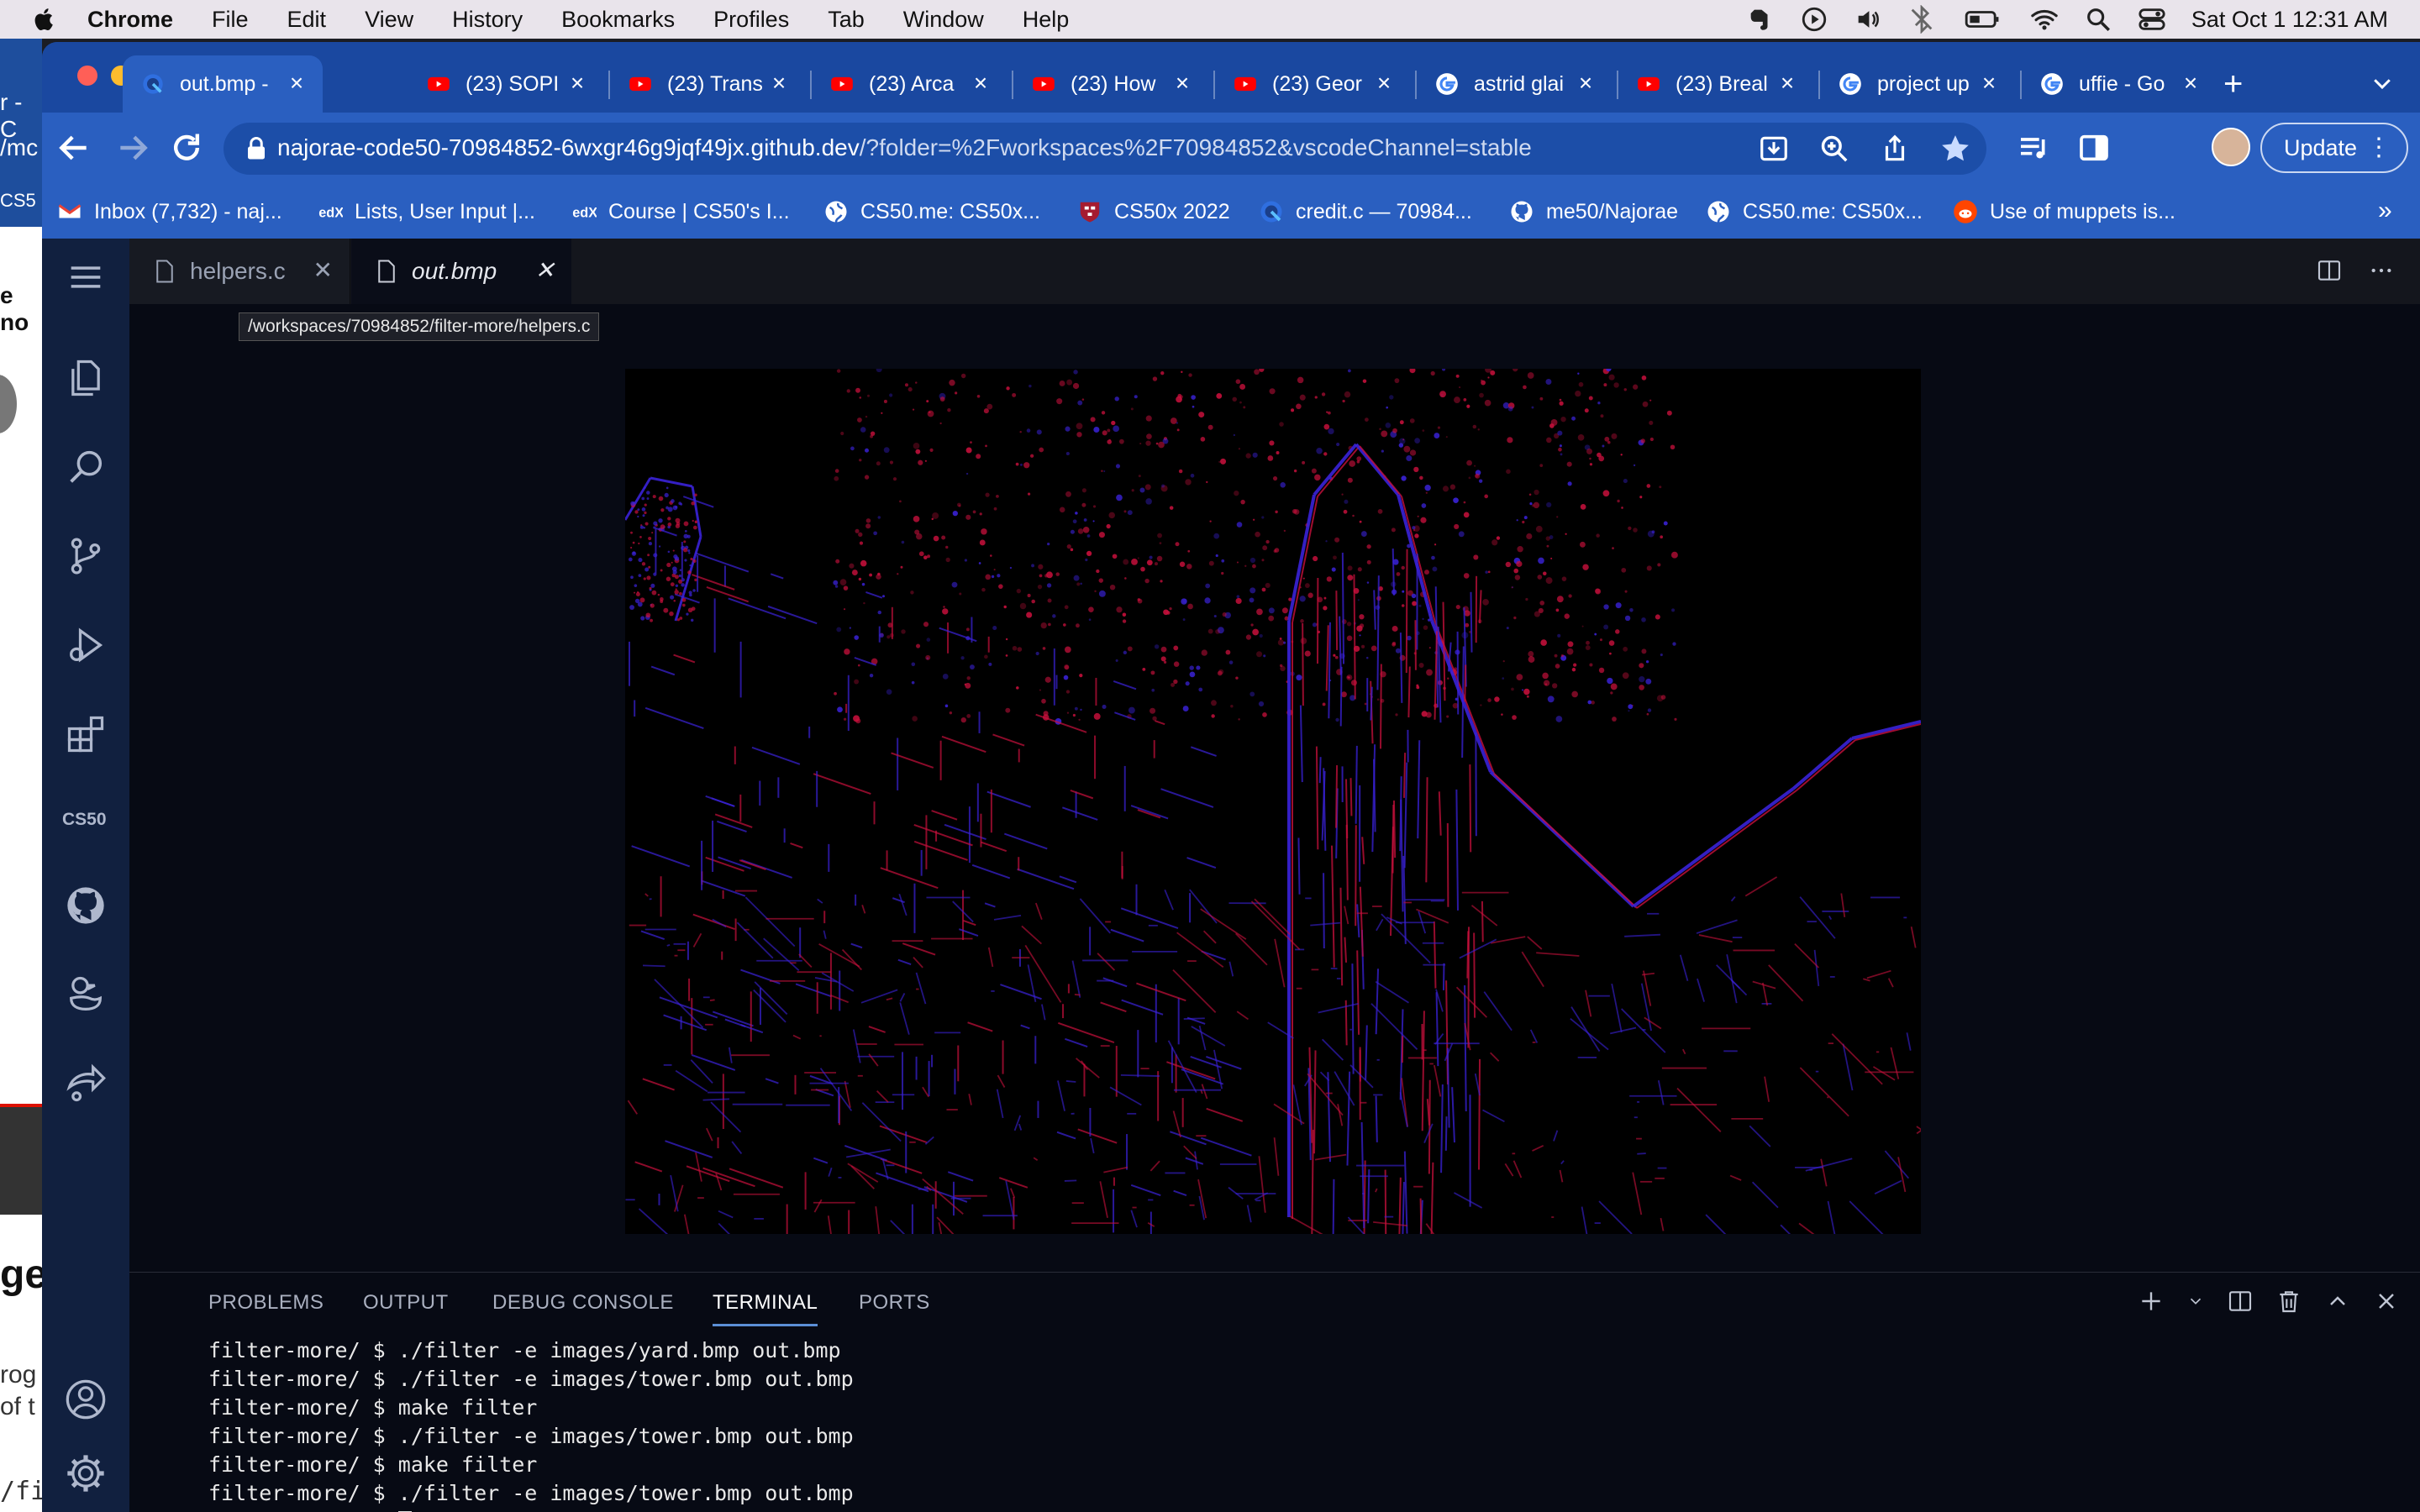 Image resolution: width=2420 pixels, height=1512 pixels. Describe the element at coordinates (1715, 84) in the screenshot. I see `browser-tab: (23) Breal ×` at that location.